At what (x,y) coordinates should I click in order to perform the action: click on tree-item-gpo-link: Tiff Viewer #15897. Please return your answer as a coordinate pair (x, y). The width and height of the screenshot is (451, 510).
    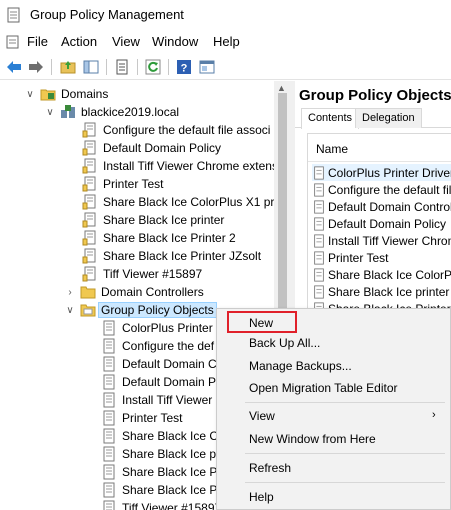
    Looking at the image, I should click on (142, 274).